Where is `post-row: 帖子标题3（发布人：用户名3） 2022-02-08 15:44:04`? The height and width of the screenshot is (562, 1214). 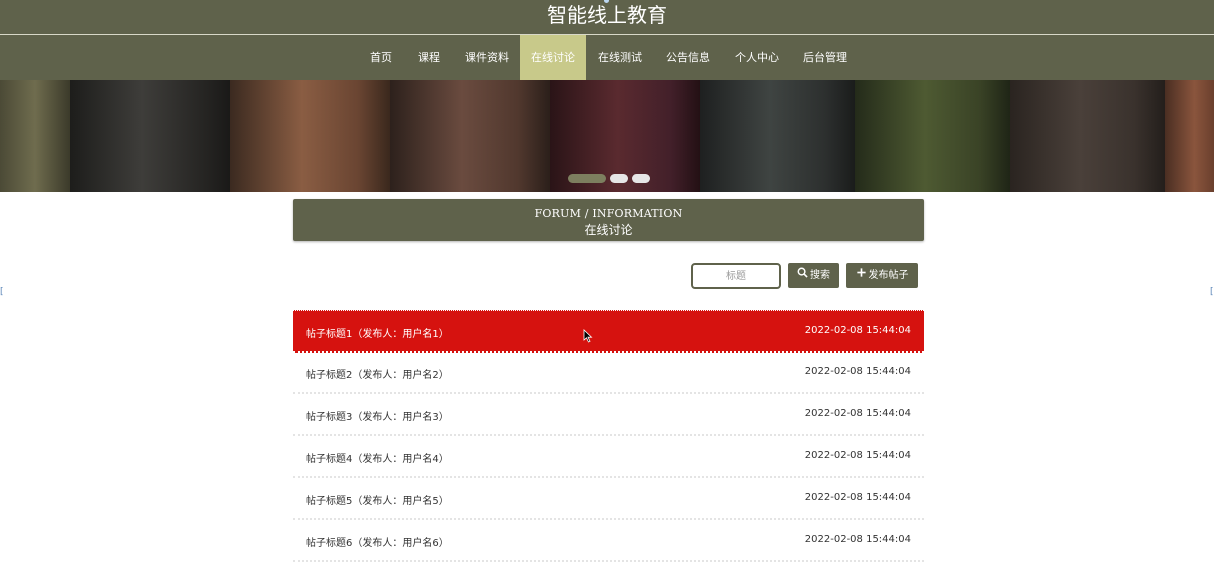 post-row: 帖子标题3（发布人：用户名3） 2022-02-08 15:44:04 is located at coordinates (608, 415).